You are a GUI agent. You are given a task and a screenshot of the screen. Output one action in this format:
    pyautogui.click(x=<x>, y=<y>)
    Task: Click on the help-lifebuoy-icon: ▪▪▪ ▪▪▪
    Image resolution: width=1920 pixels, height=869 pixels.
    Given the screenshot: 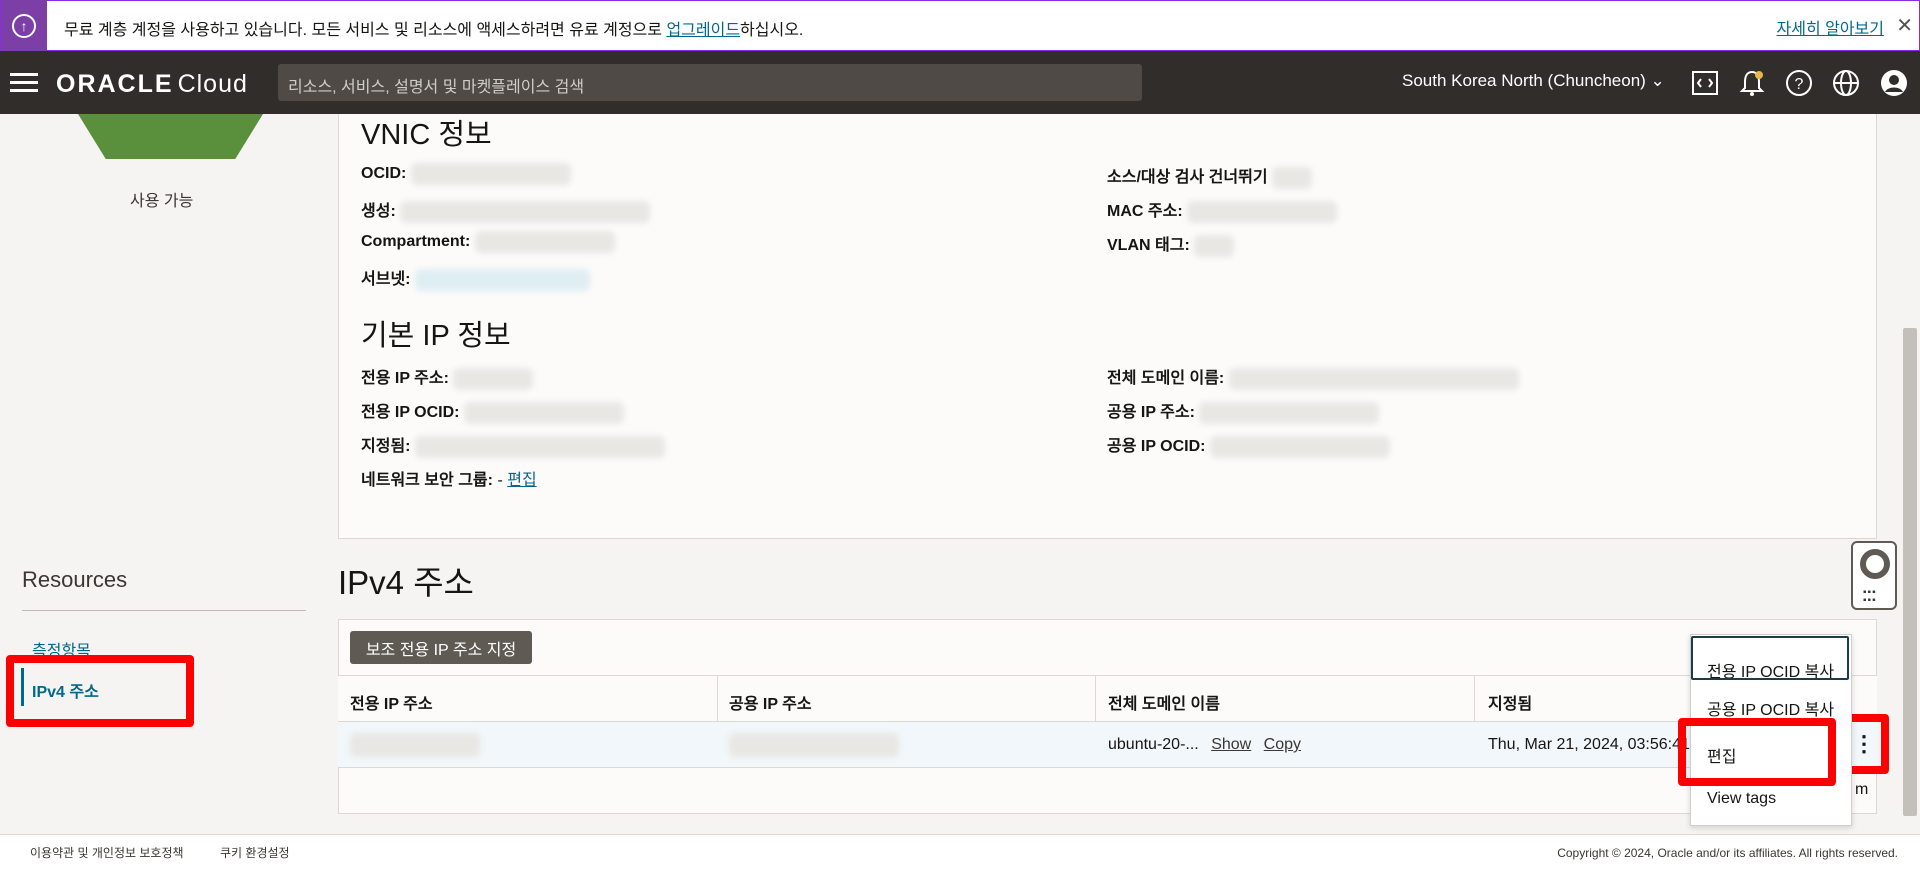 What is the action you would take?
    pyautogui.click(x=1874, y=575)
    